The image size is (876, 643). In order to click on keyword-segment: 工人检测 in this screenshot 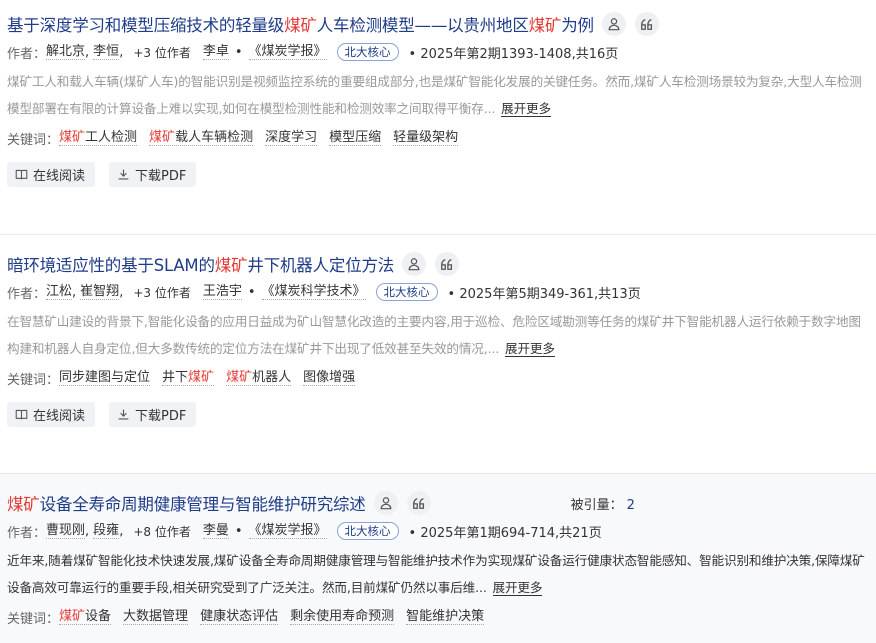, I will do `click(111, 137)`.